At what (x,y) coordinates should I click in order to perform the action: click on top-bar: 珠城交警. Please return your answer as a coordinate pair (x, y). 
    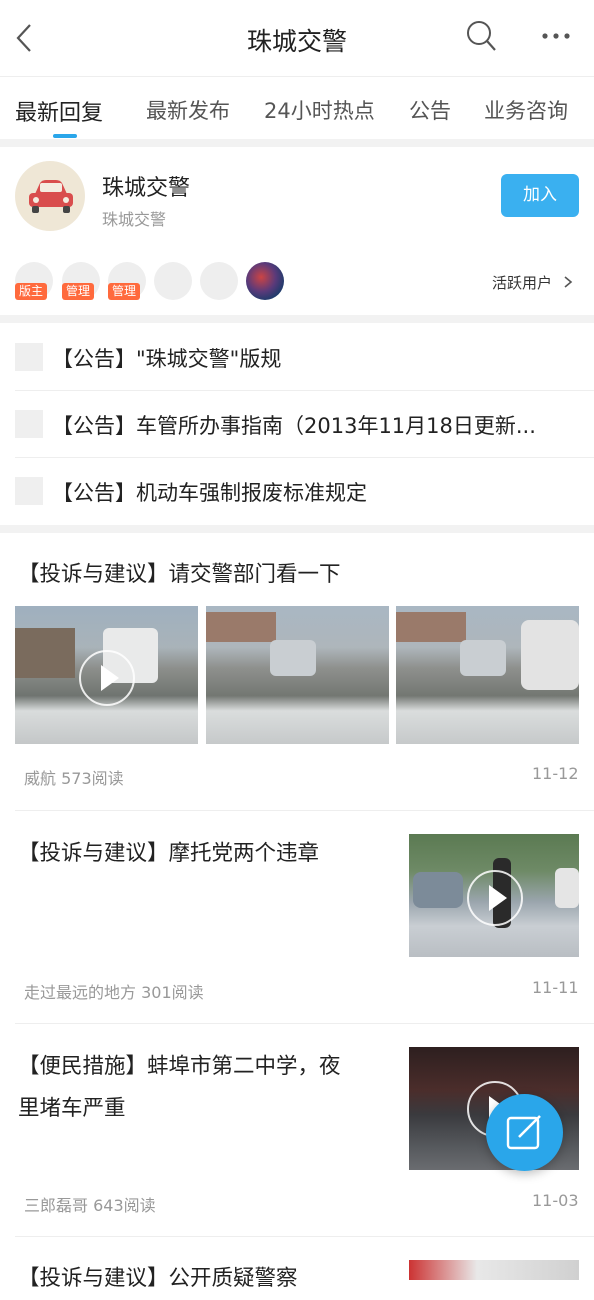
    Looking at the image, I should click on (297, 38).